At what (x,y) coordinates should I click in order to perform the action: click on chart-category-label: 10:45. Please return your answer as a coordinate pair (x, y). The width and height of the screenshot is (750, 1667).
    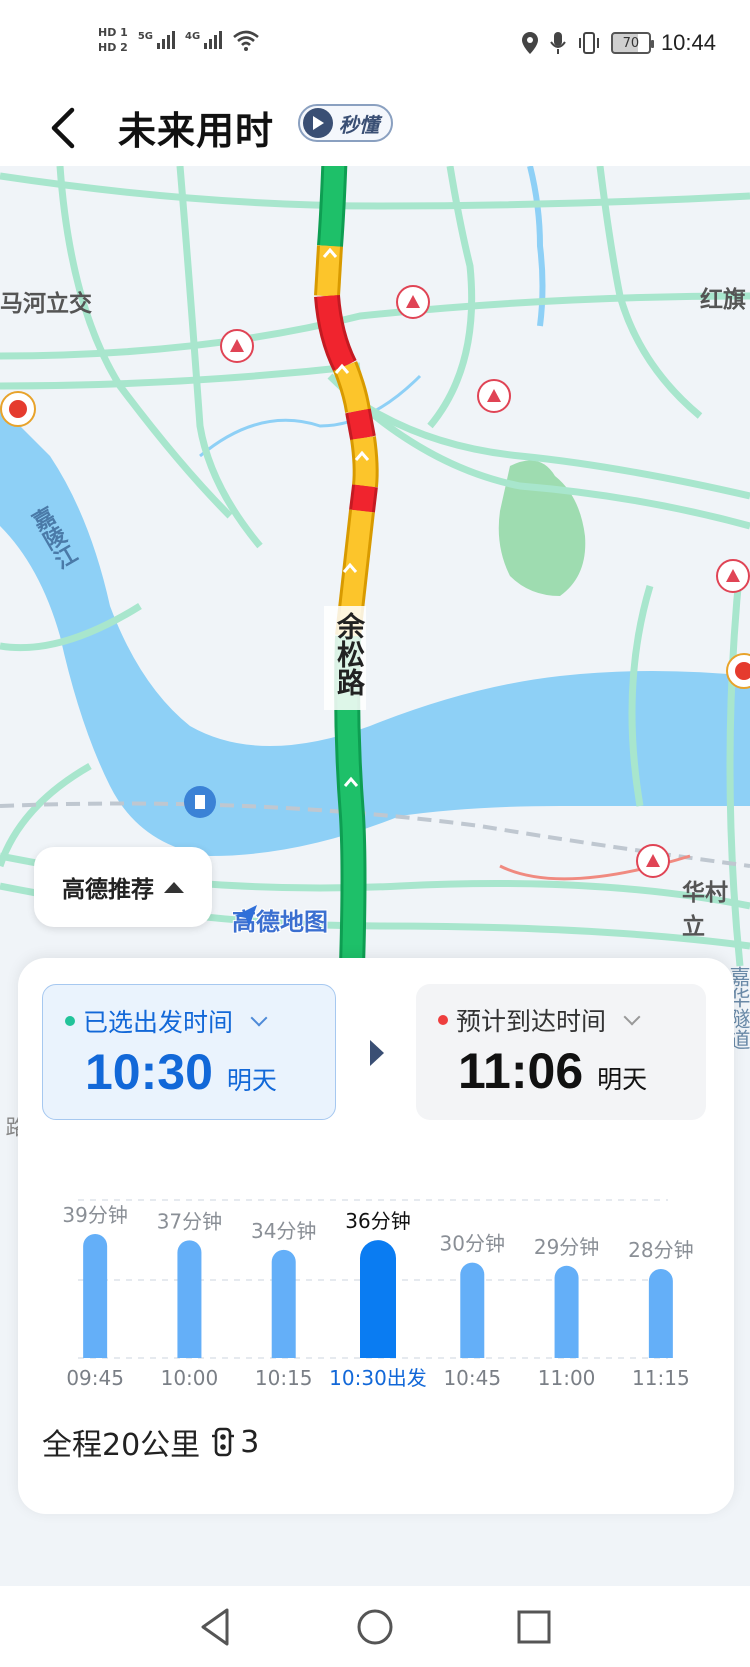
    Looking at the image, I should click on (472, 1378).